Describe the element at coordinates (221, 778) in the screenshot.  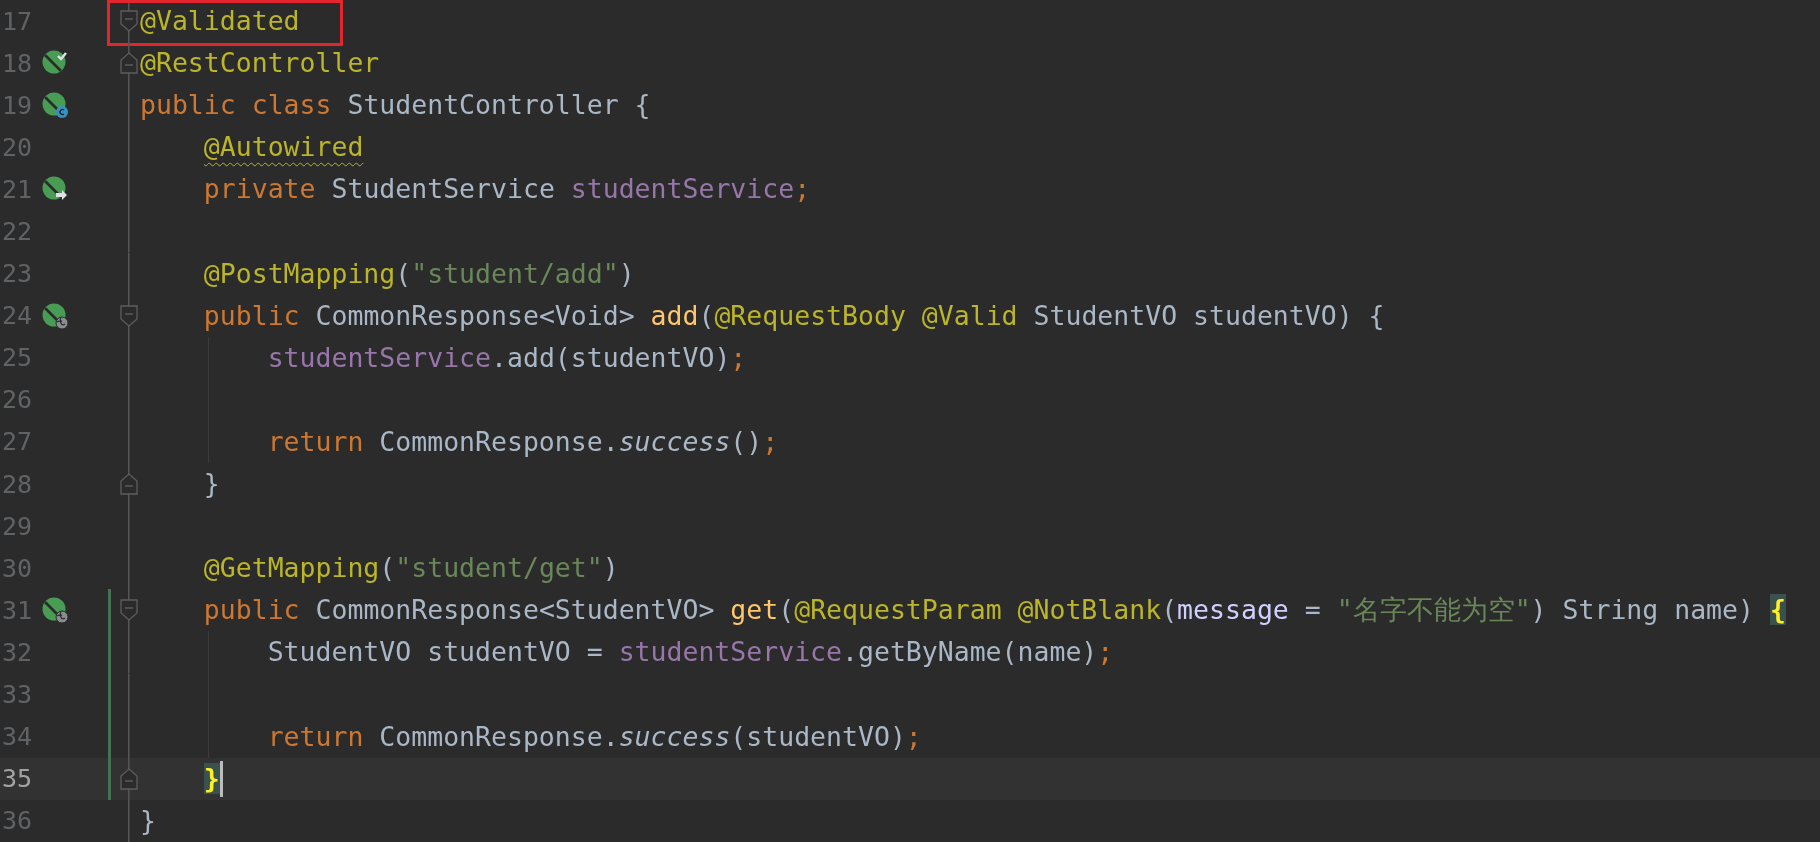
I see `text-caret` at that location.